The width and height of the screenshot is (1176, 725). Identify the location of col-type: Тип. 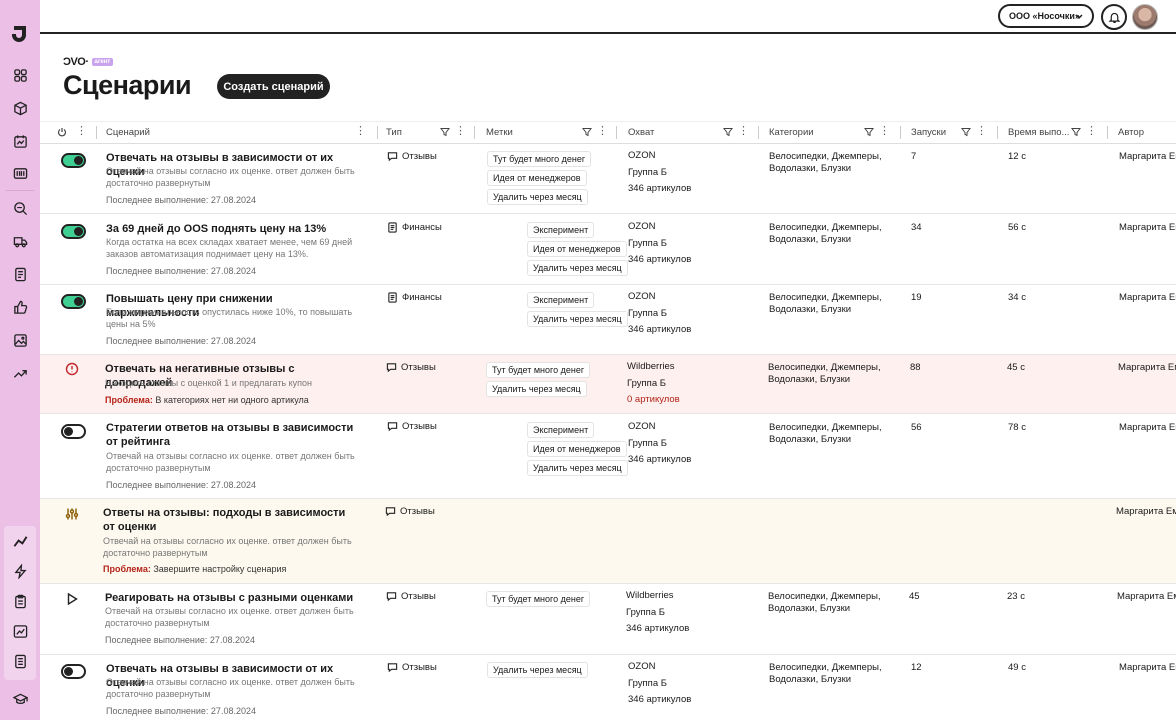
(394, 132).